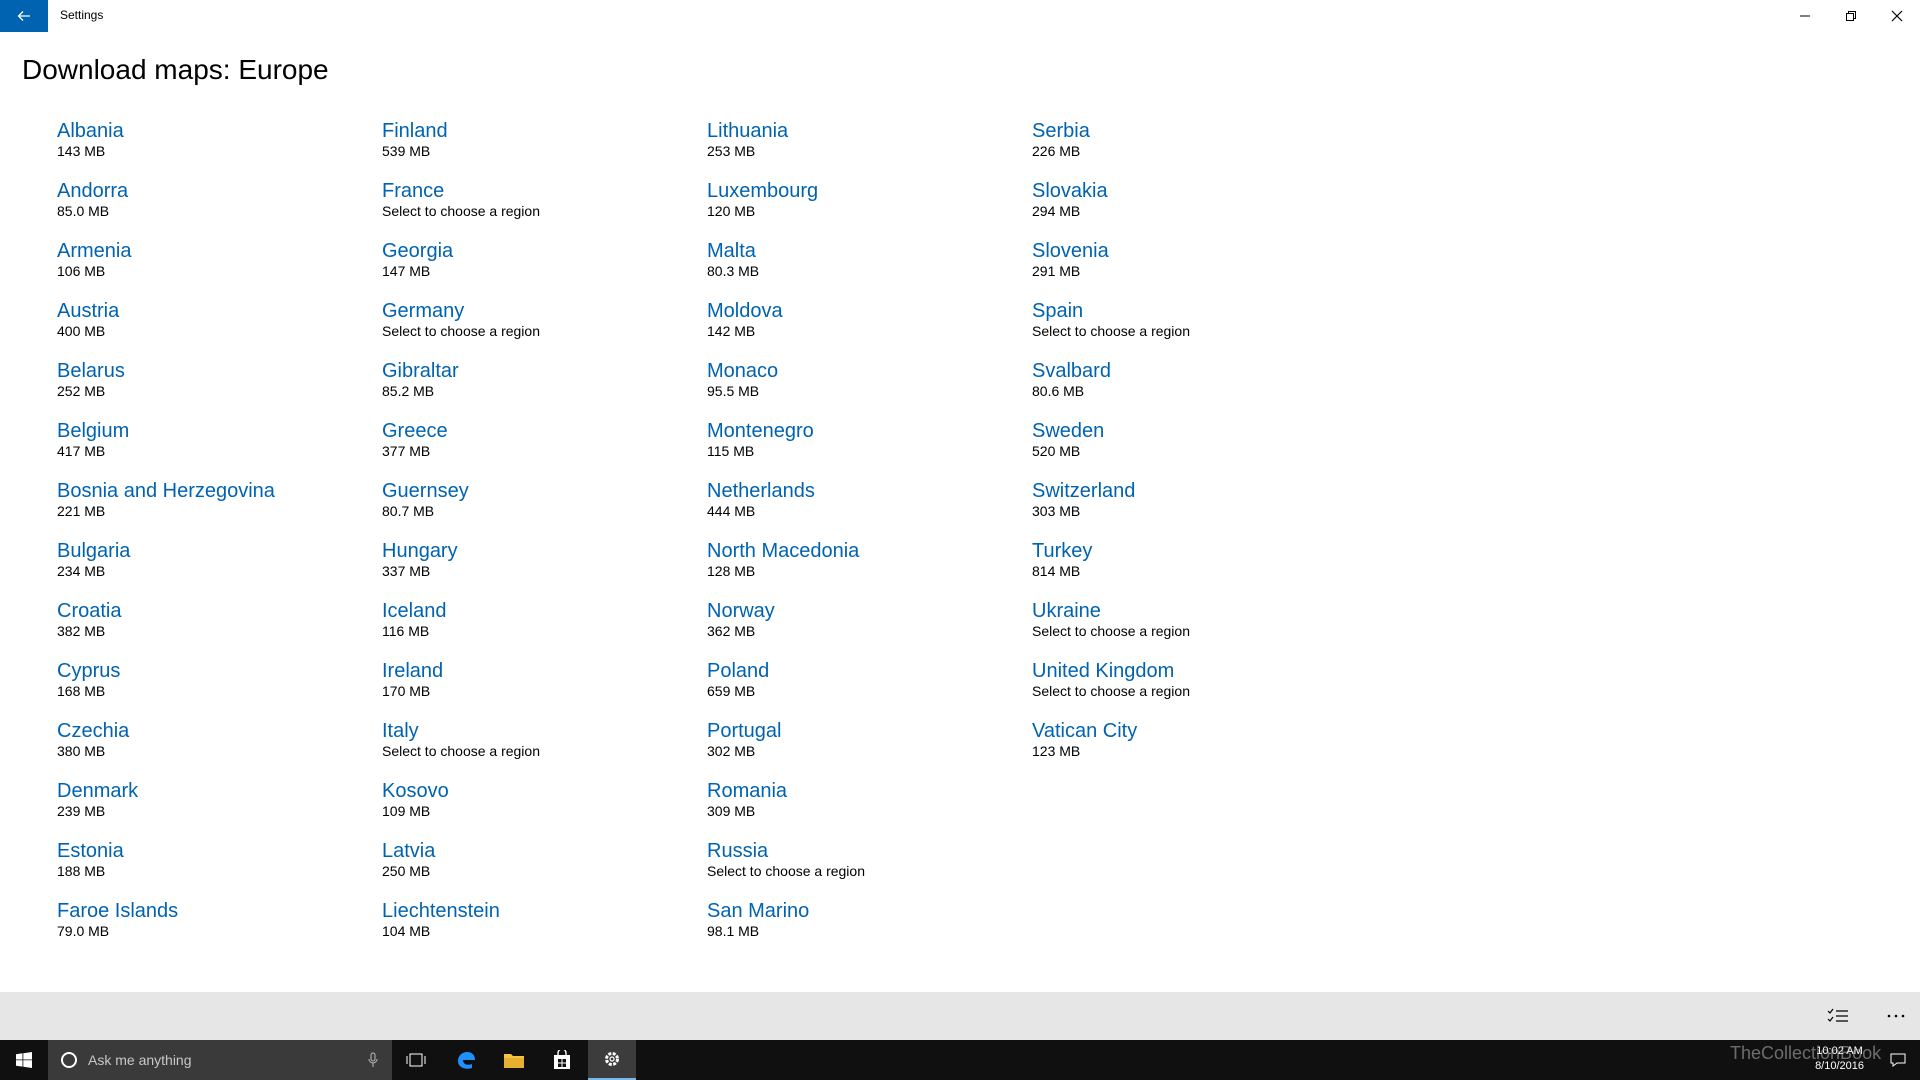 The image size is (1920, 1080). Describe the element at coordinates (542, 568) in the screenshot. I see `country-item: Hungary 337 MB` at that location.